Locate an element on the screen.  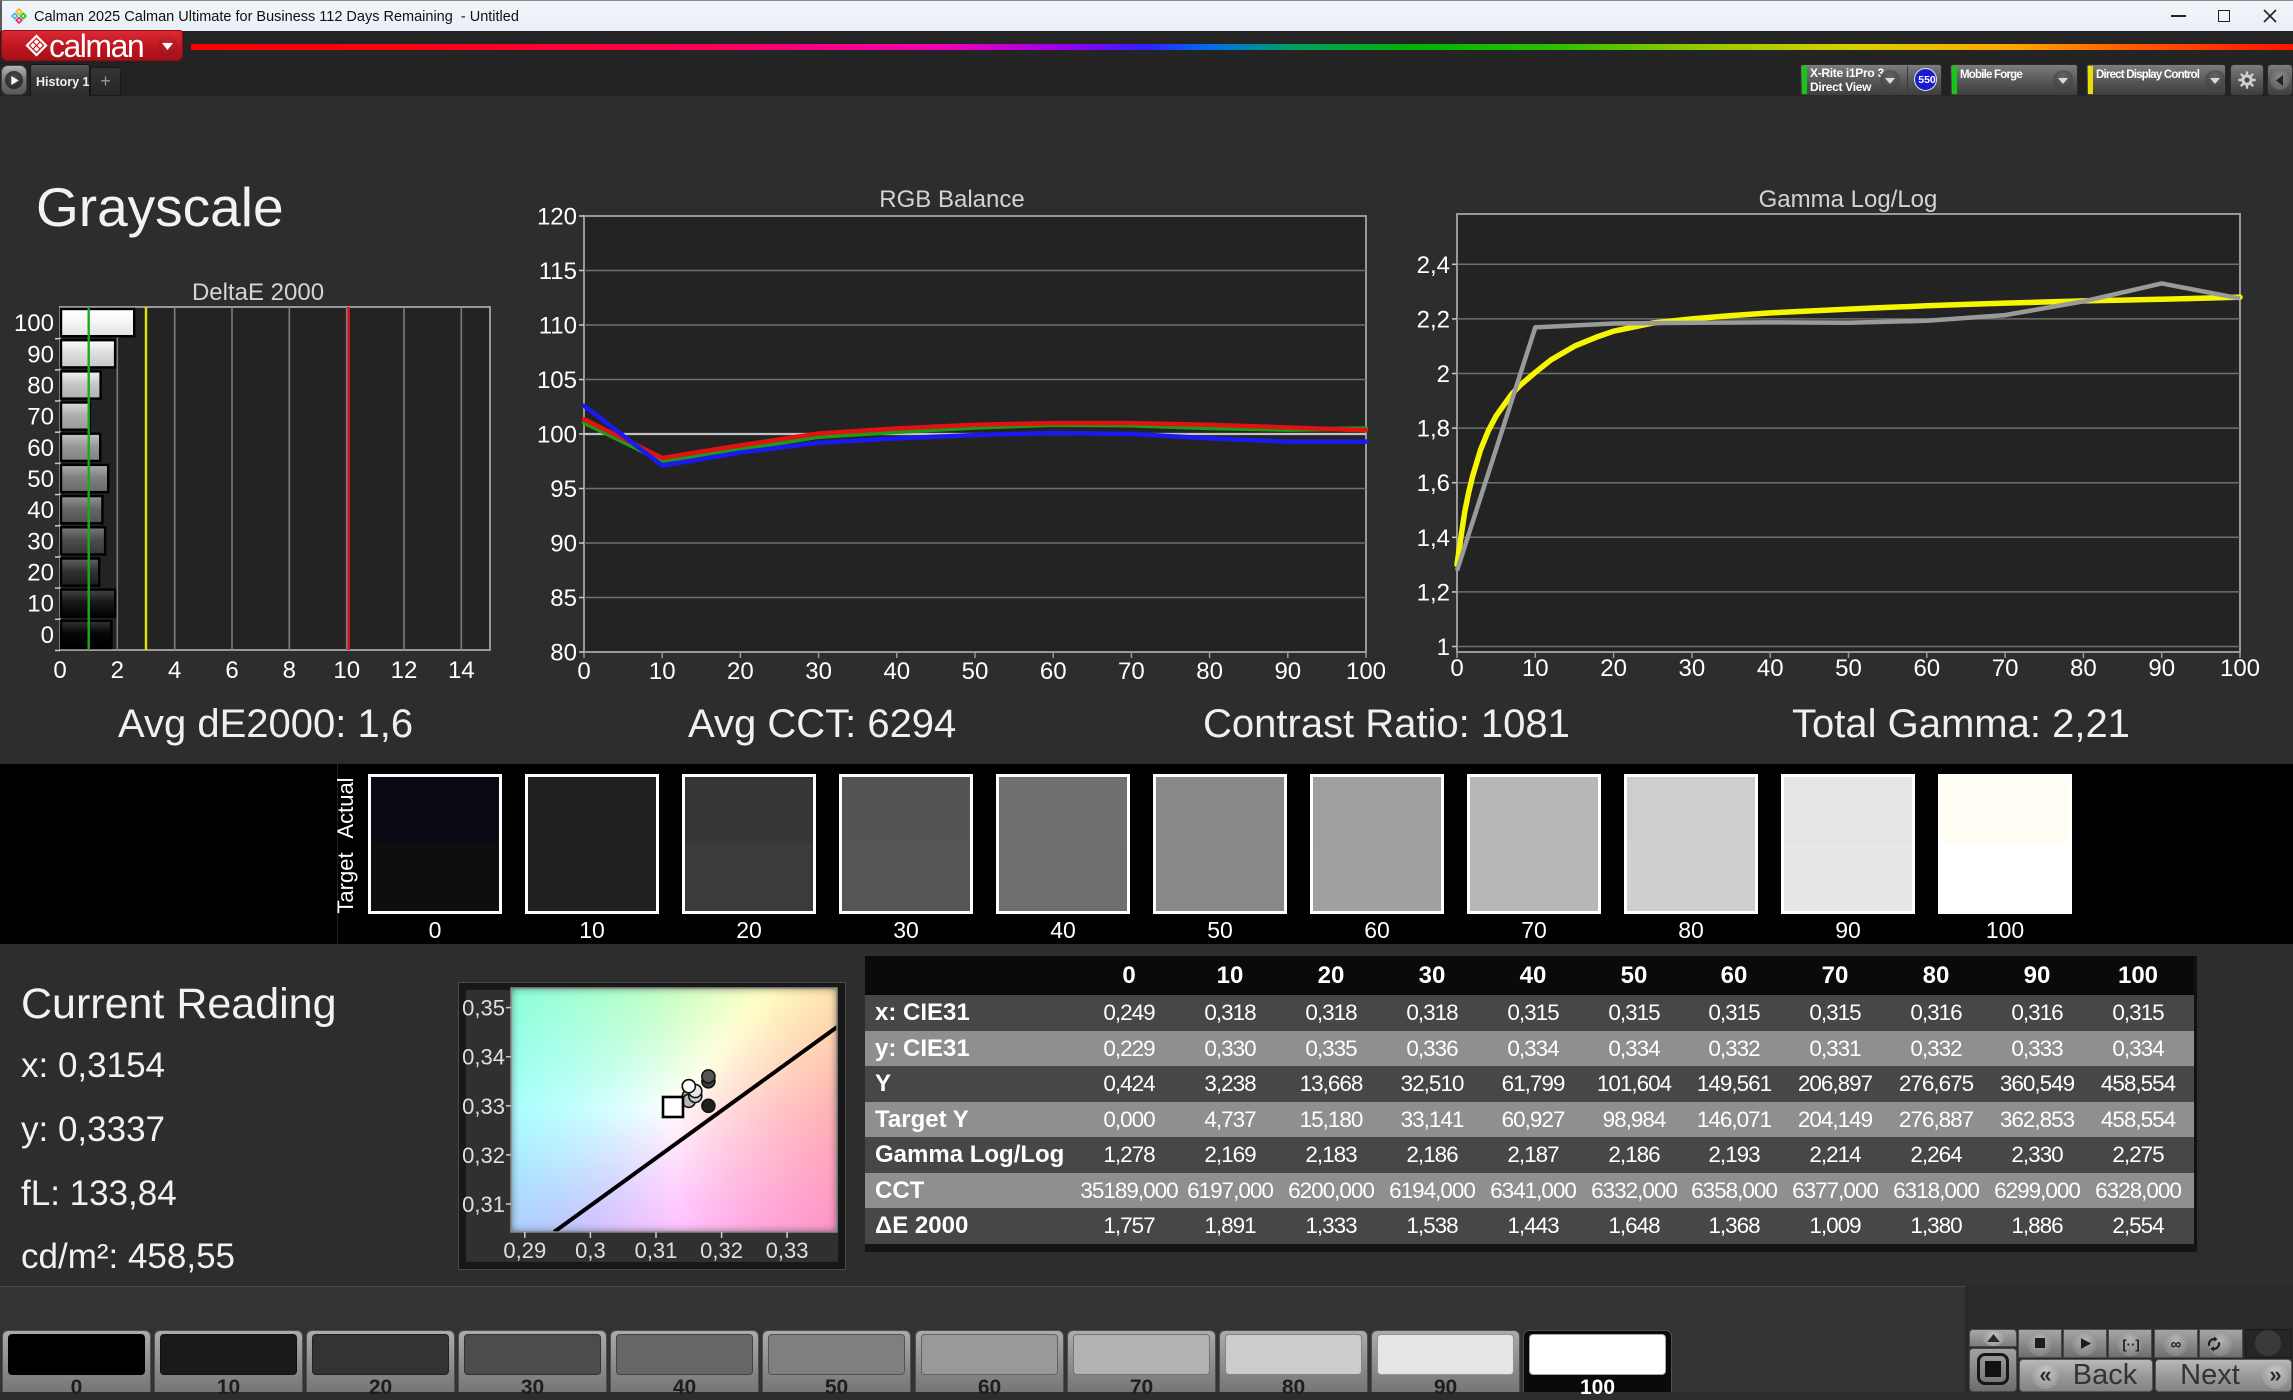
svg-text: 105 is located at coordinates (557, 380).